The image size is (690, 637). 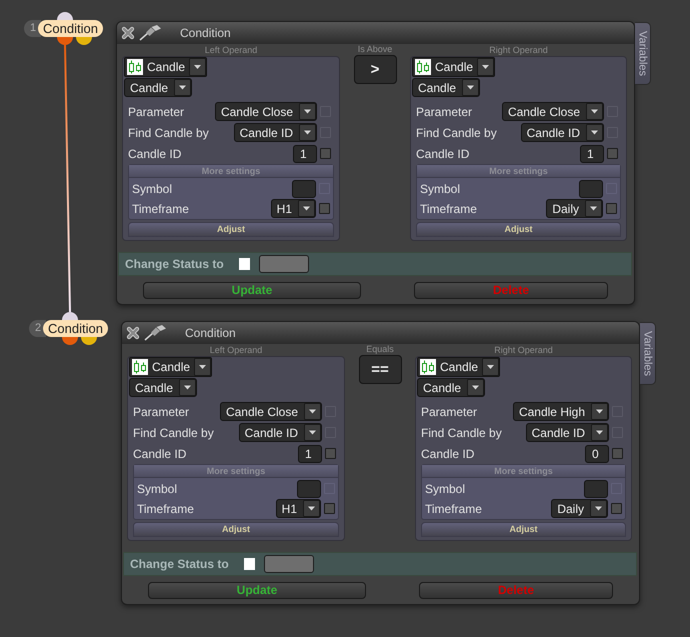 I want to click on status-label: Change Status to, so click(x=174, y=264).